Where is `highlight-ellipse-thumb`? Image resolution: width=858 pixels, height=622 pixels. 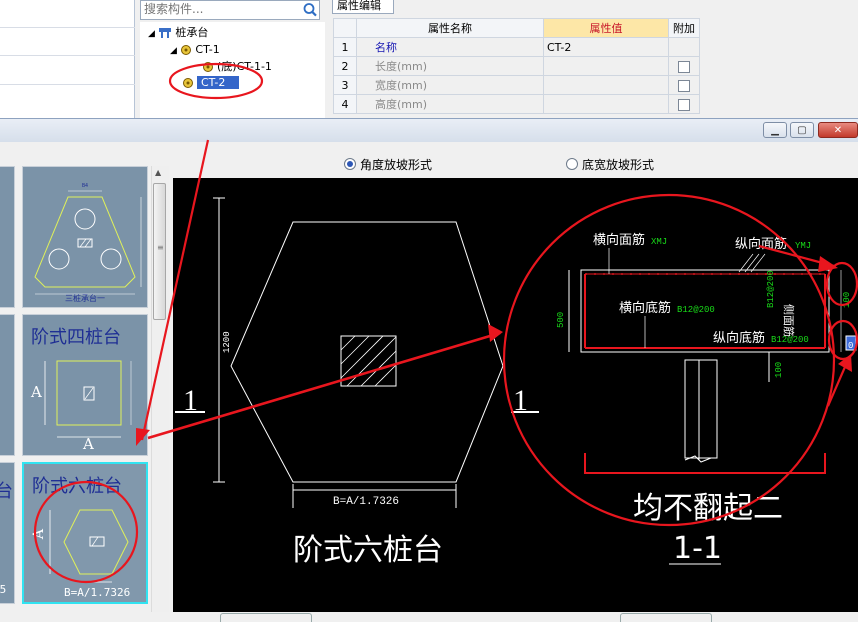
highlight-ellipse-thumb is located at coordinates (86, 532).